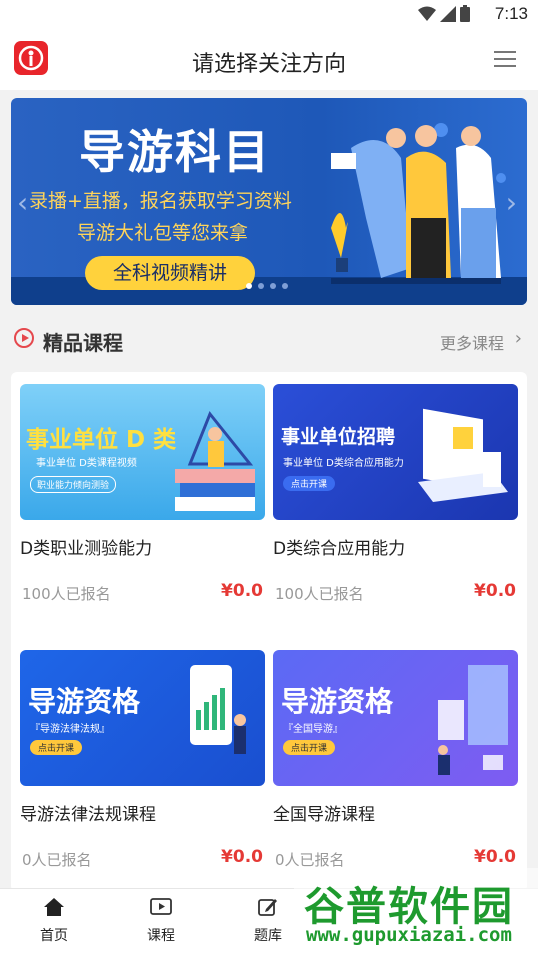 The image size is (538, 955). What do you see at coordinates (161, 921) in the screenshot?
I see `tab-courses: 课程` at bounding box center [161, 921].